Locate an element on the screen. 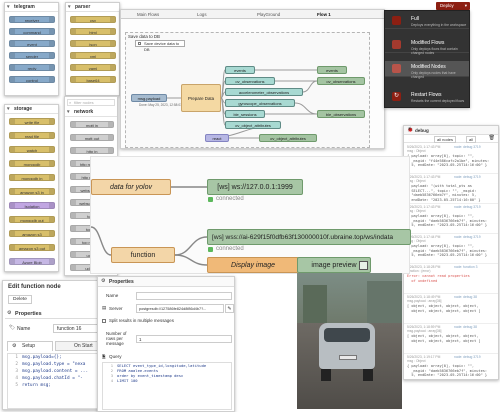  palette-section-header: parser is located at coordinates (92, 7).